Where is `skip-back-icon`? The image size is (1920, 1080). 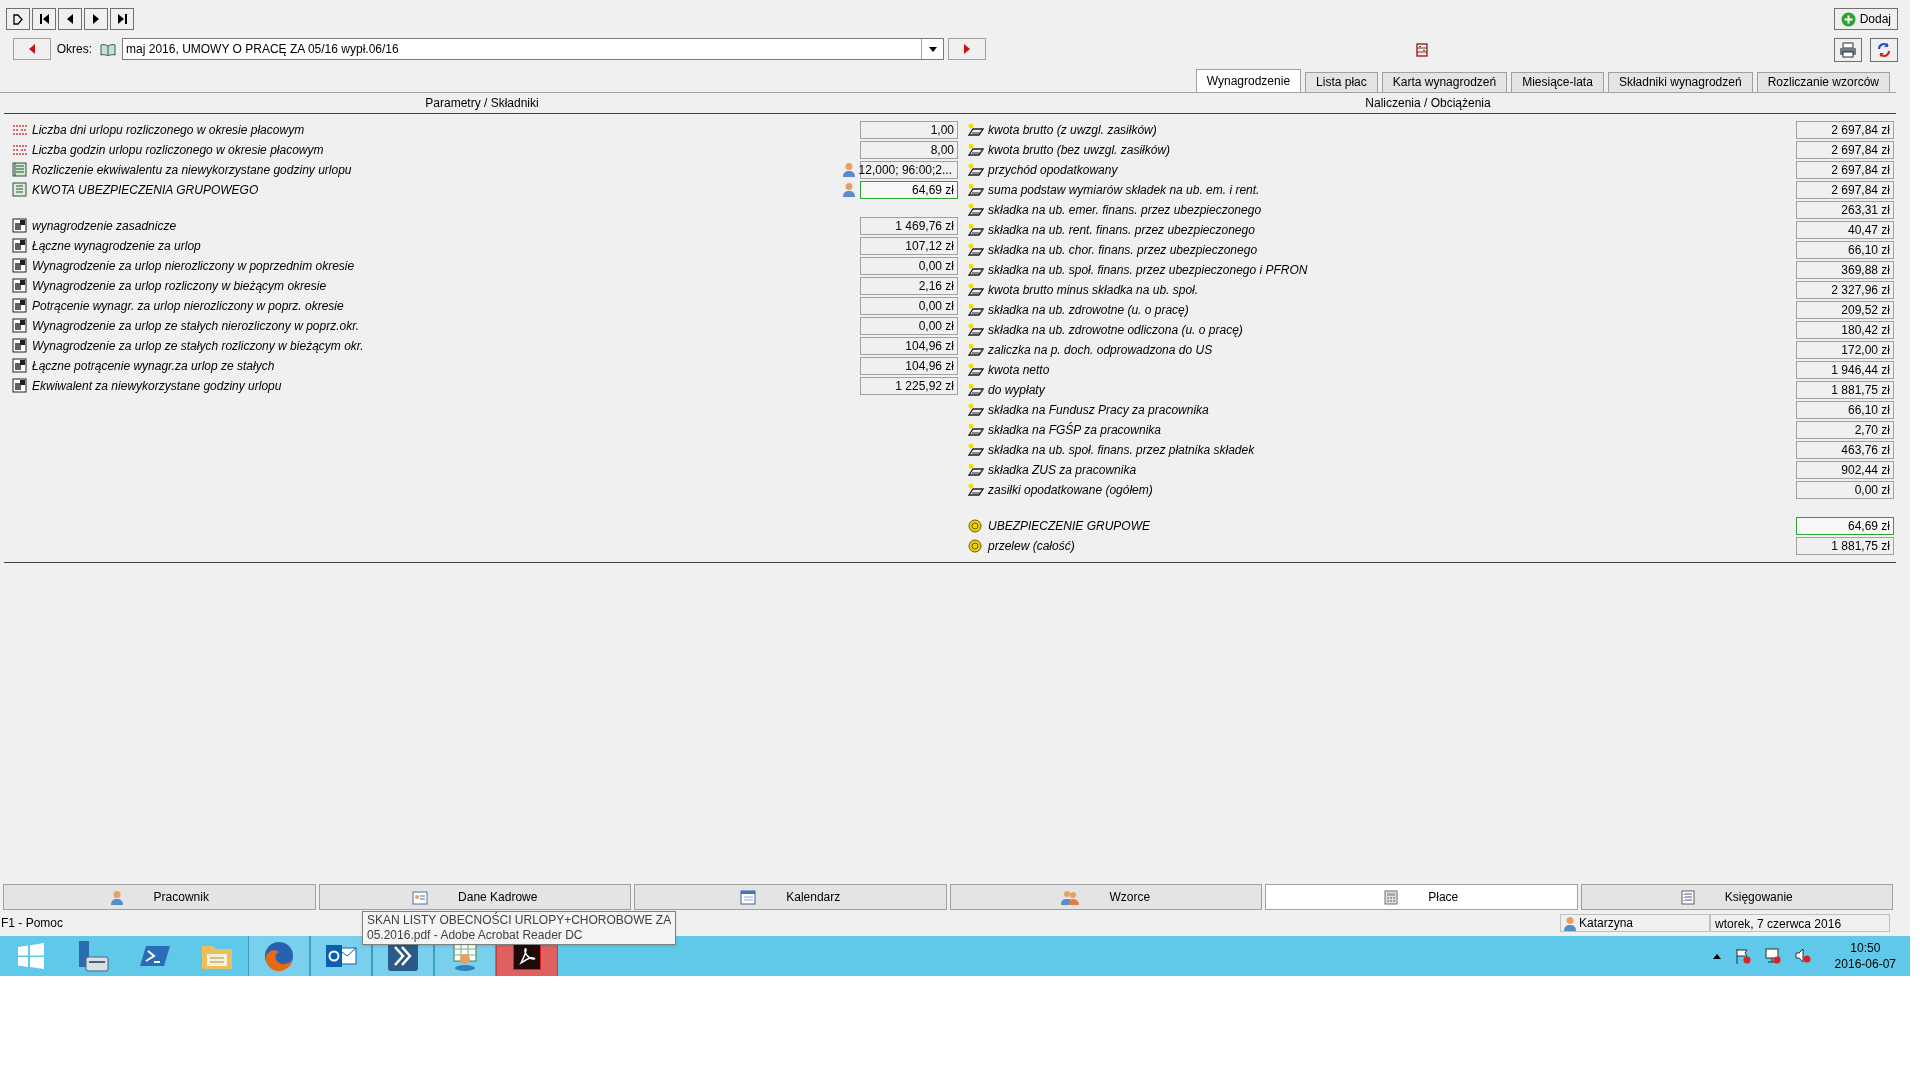 skip-back-icon is located at coordinates (44, 19).